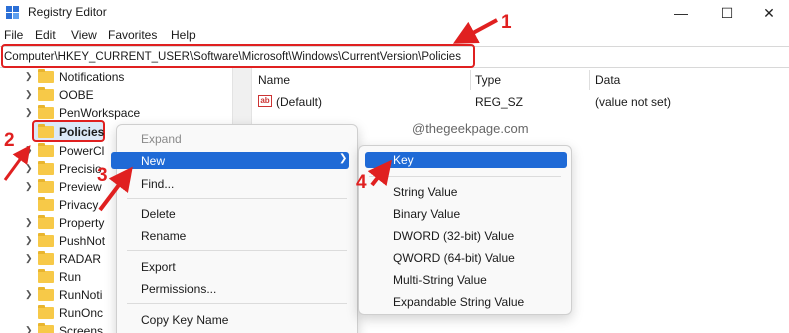  I want to click on annotation-label-4: 4, so click(361, 182).